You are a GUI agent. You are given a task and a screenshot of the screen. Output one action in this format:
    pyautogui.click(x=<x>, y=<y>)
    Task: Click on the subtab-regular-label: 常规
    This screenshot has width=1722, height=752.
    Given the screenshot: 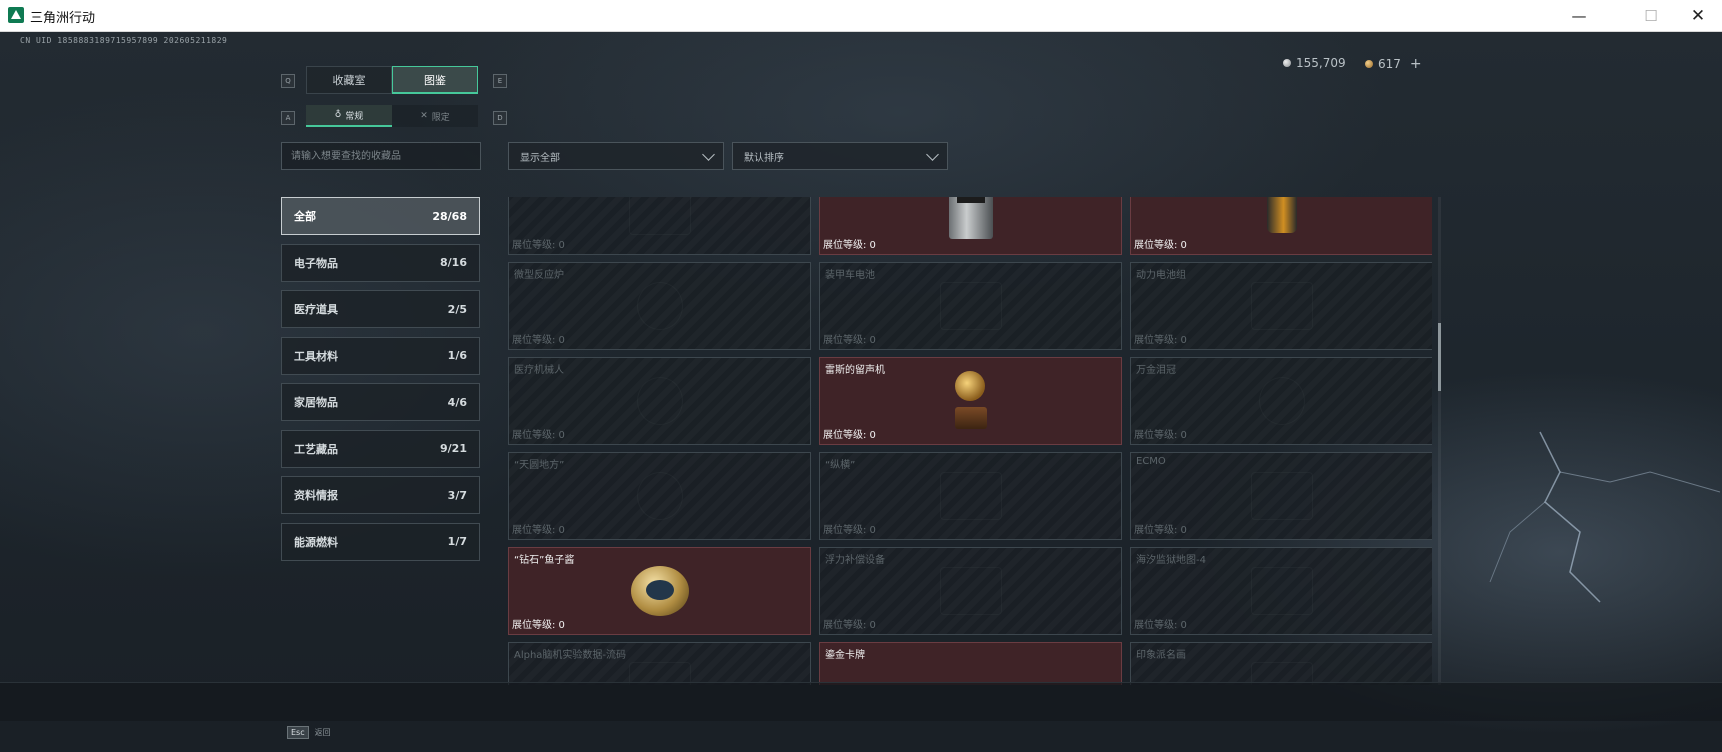 What is the action you would take?
    pyautogui.click(x=354, y=116)
    